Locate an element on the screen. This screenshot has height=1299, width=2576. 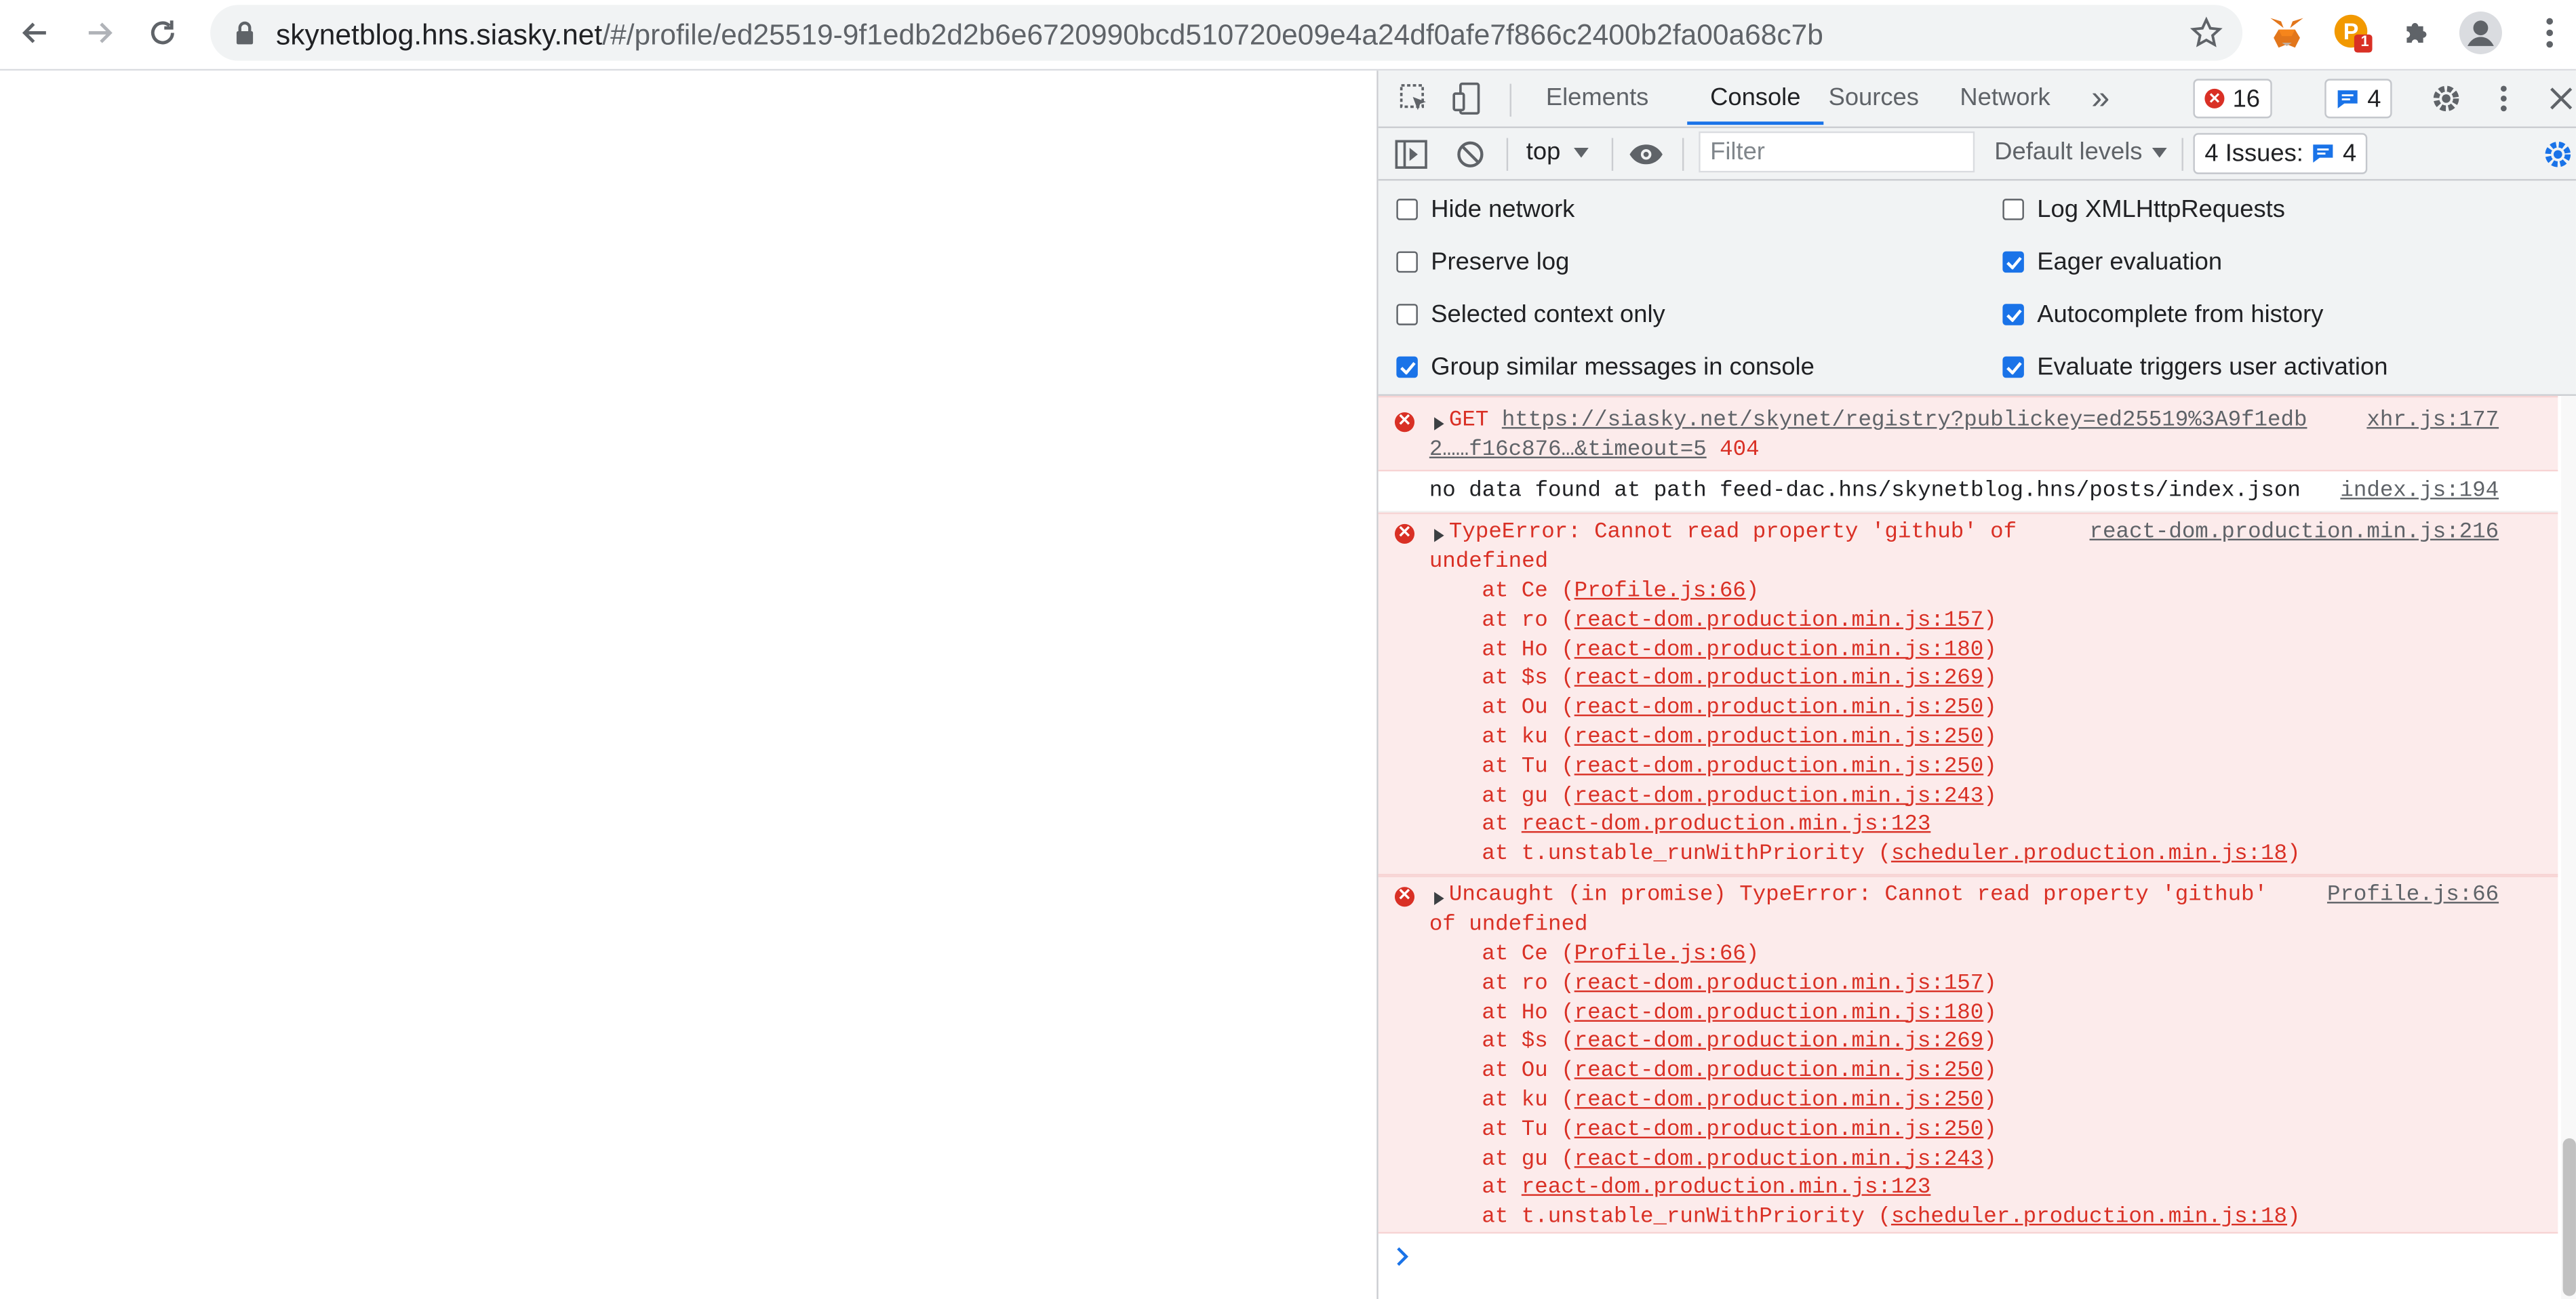
tab-console: Console is located at coordinates (1755, 98).